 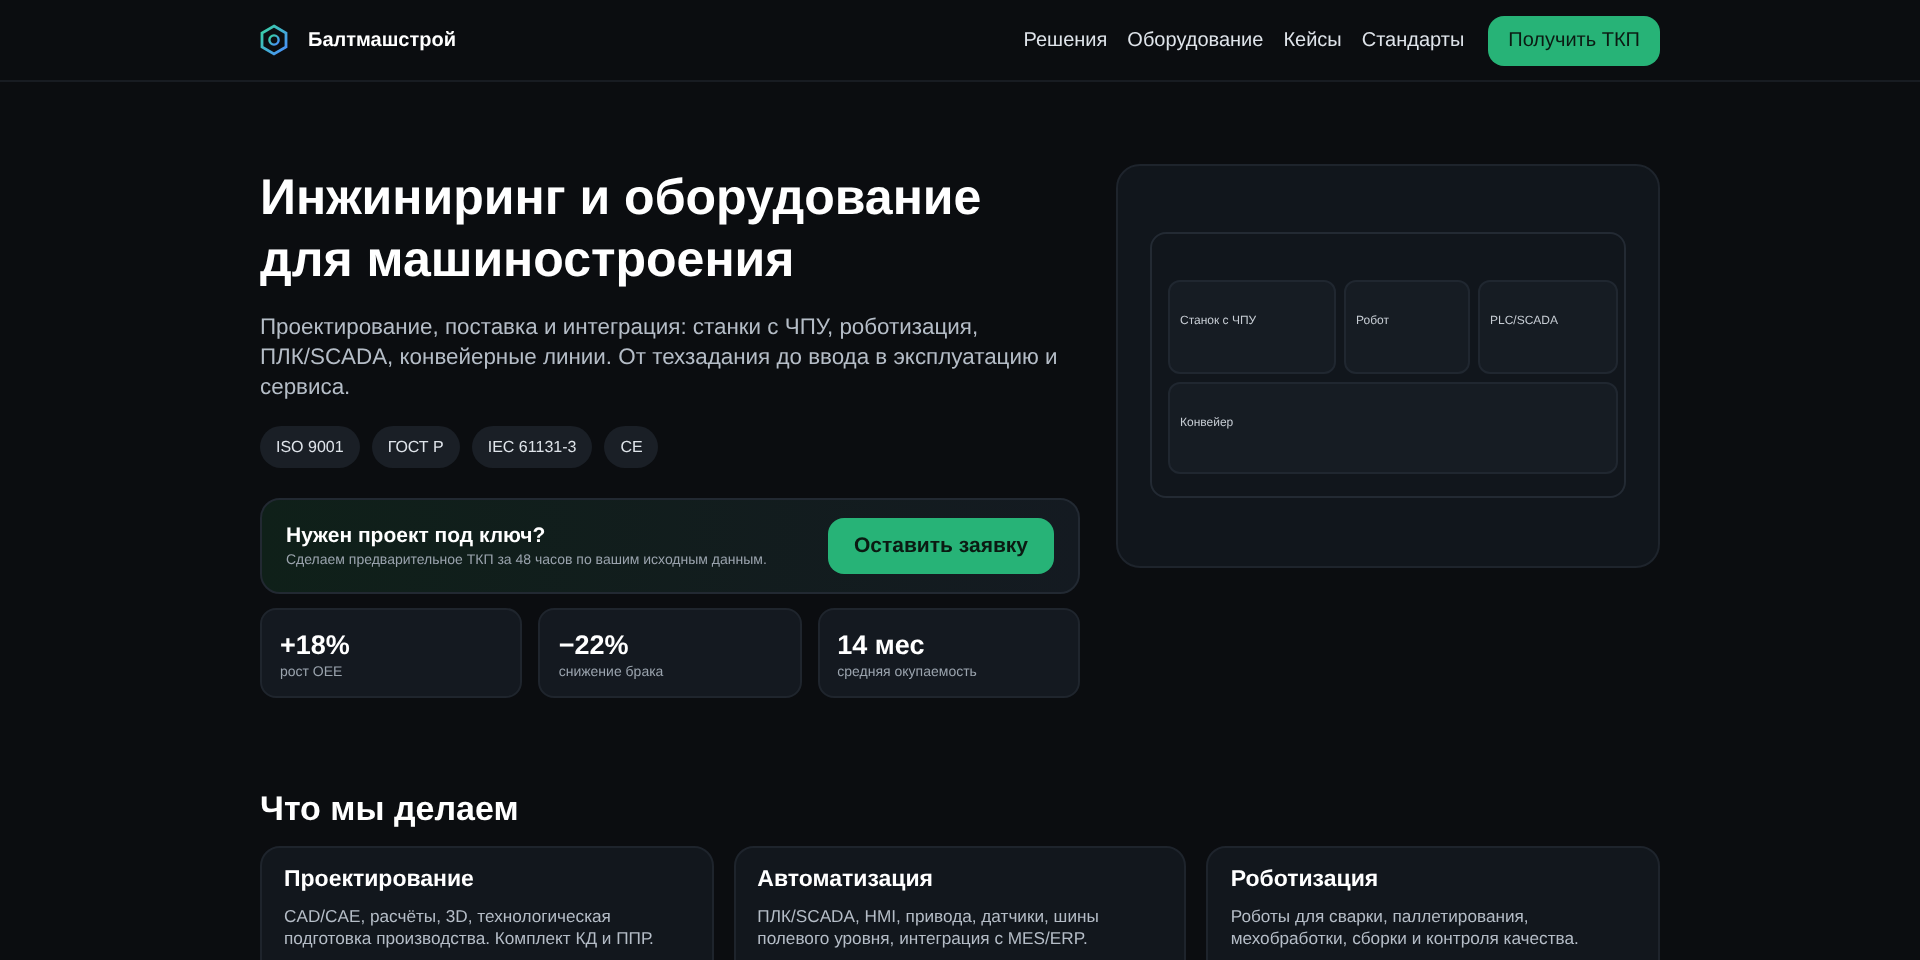 I want to click on card-title: Проектирование, so click(x=380, y=880).